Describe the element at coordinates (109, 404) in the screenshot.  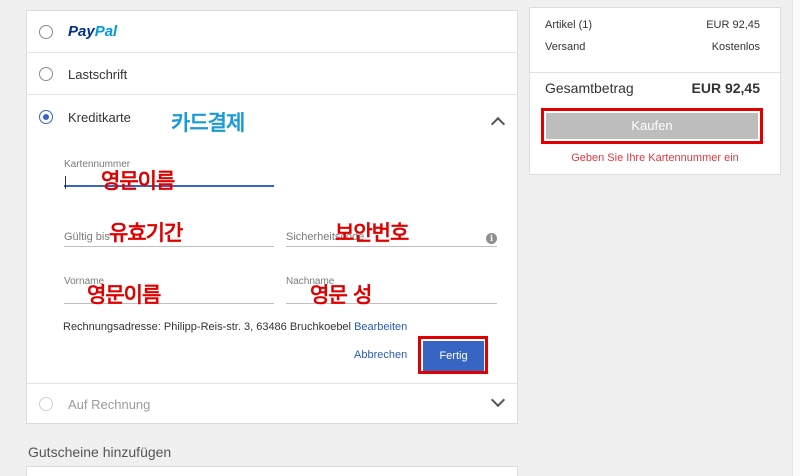
I see `auf-rechnung-label: Auf Rechnung` at that location.